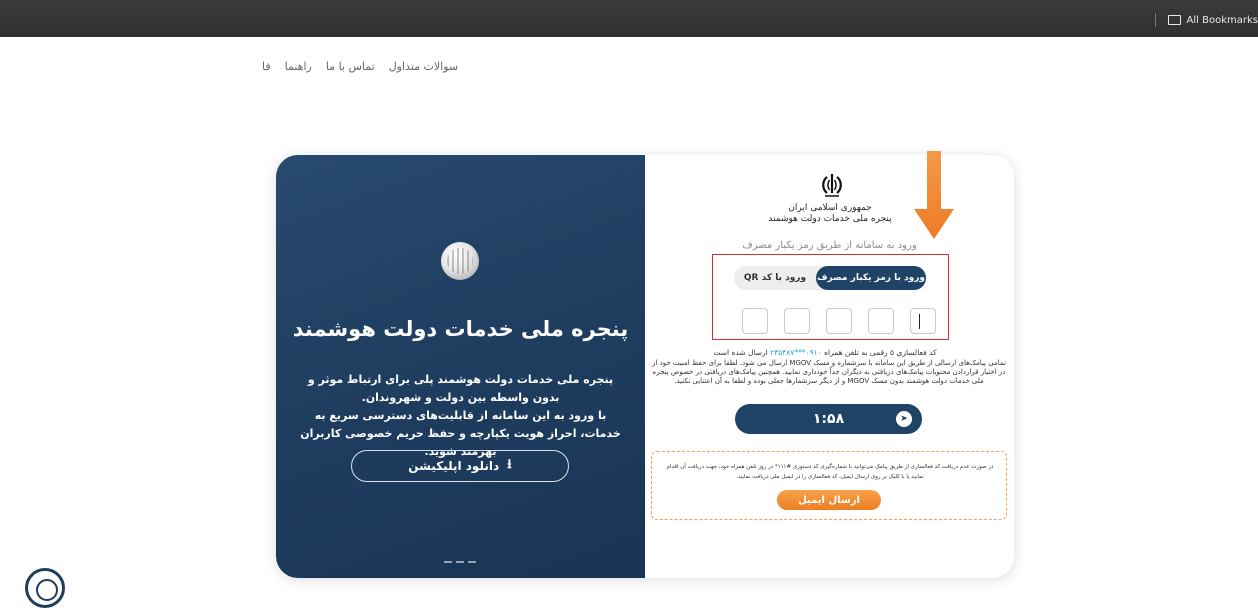 This screenshot has width=1258, height=608. What do you see at coordinates (829, 500) in the screenshot?
I see `send-email-button: ارسال ایمیل` at bounding box center [829, 500].